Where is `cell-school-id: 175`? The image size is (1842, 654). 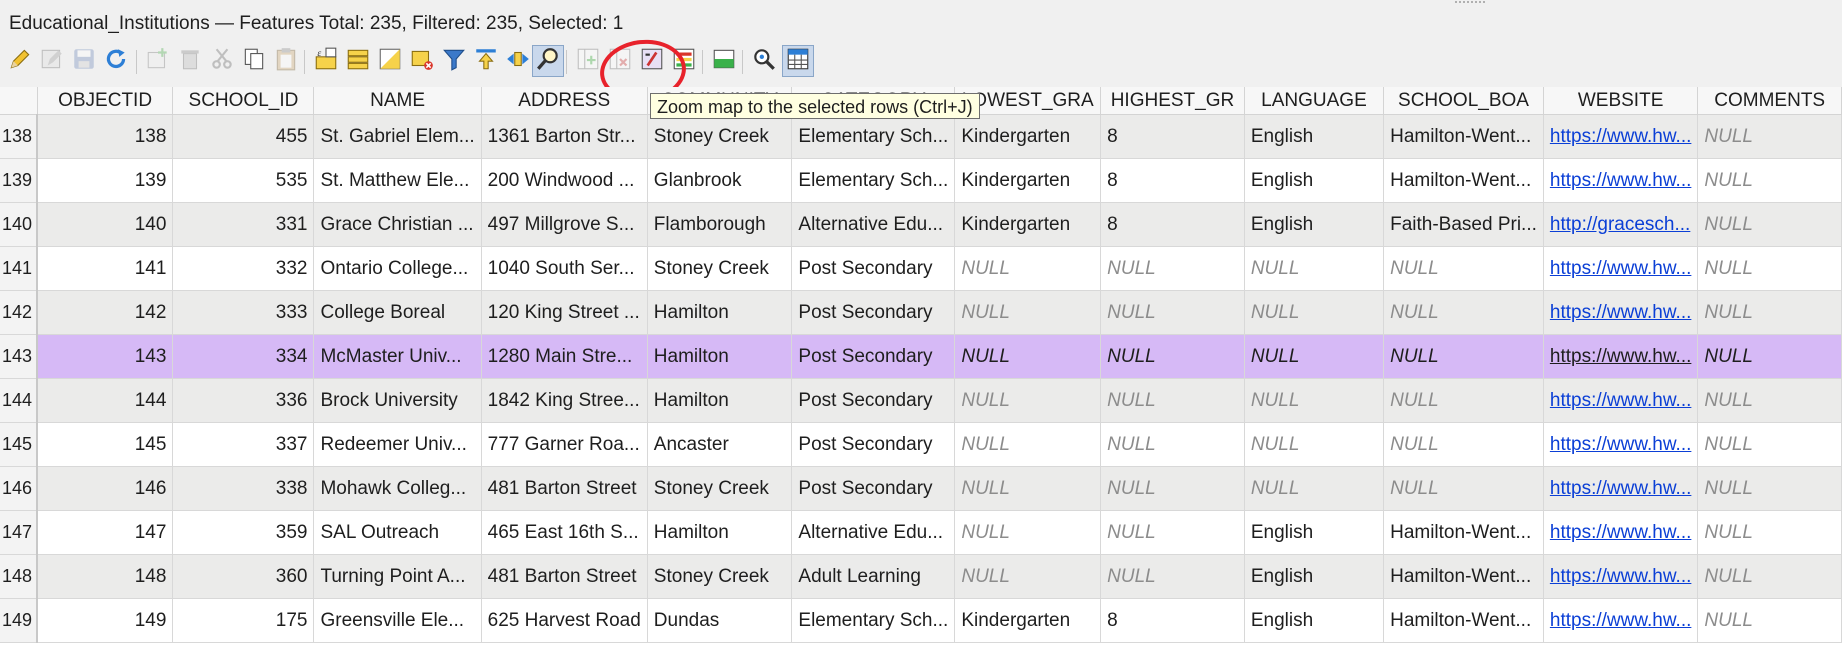
cell-school-id: 175 is located at coordinates (243, 620).